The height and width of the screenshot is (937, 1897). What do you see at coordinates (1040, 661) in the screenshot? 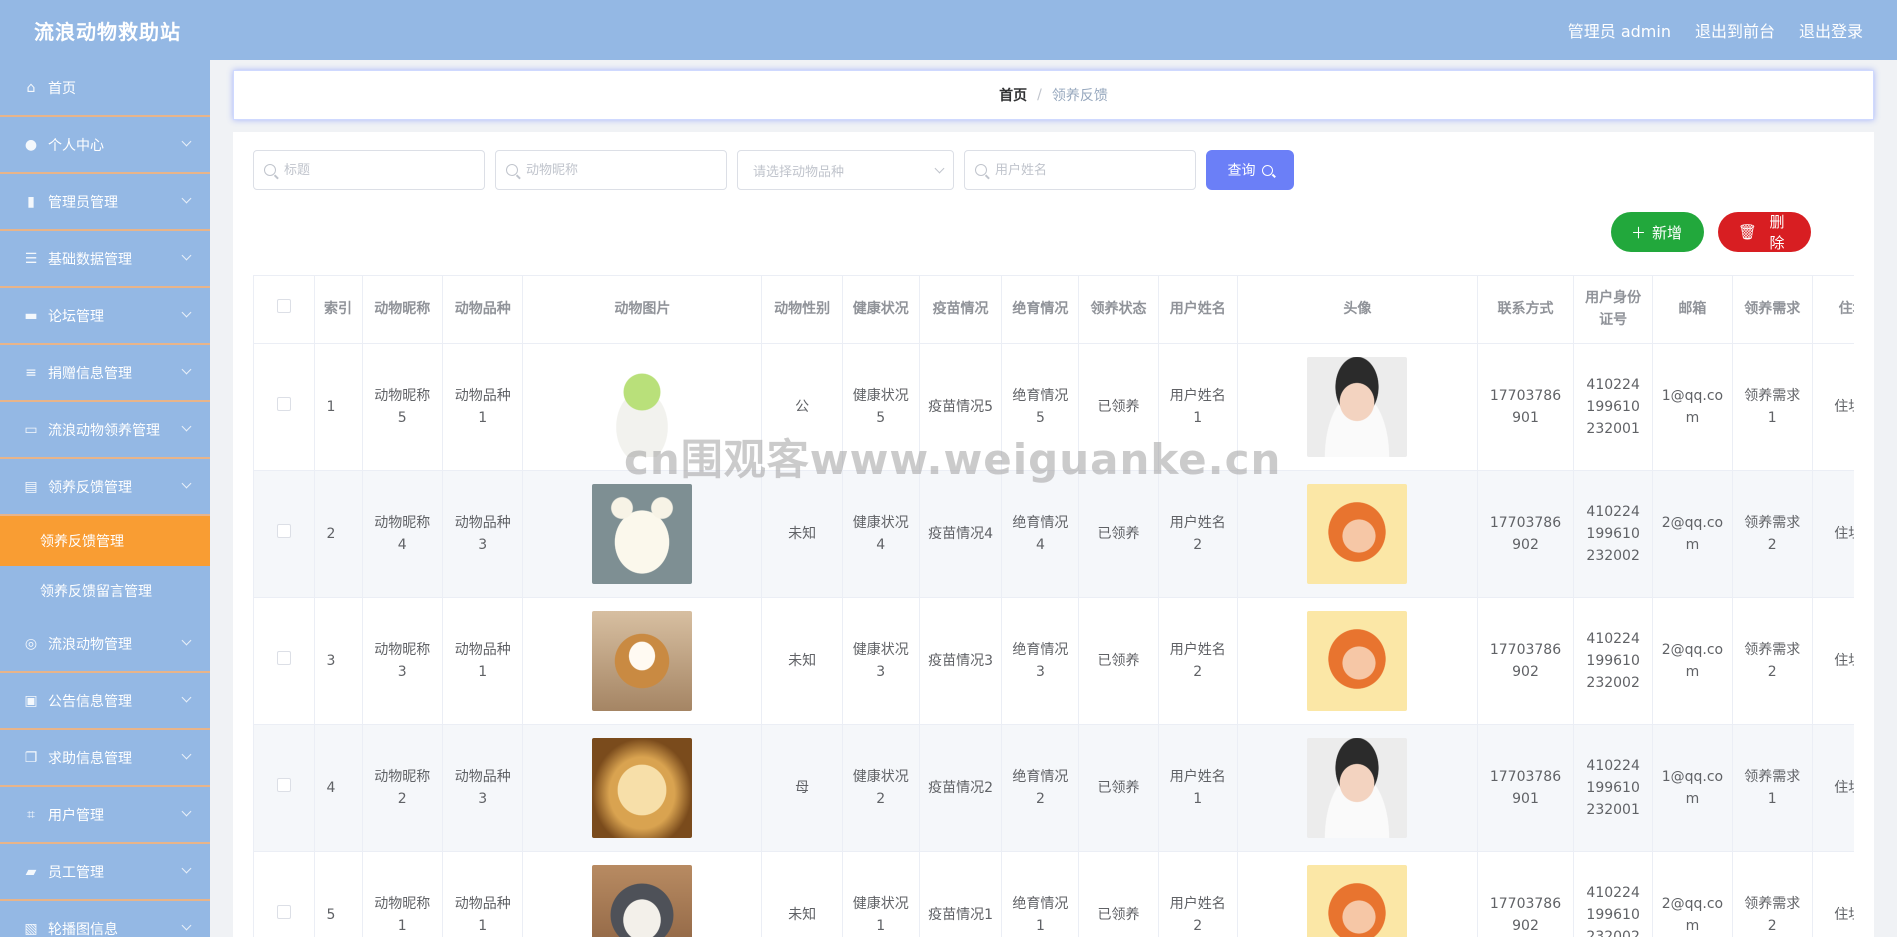
I see `cell-neuter: 绝育情况3` at bounding box center [1040, 661].